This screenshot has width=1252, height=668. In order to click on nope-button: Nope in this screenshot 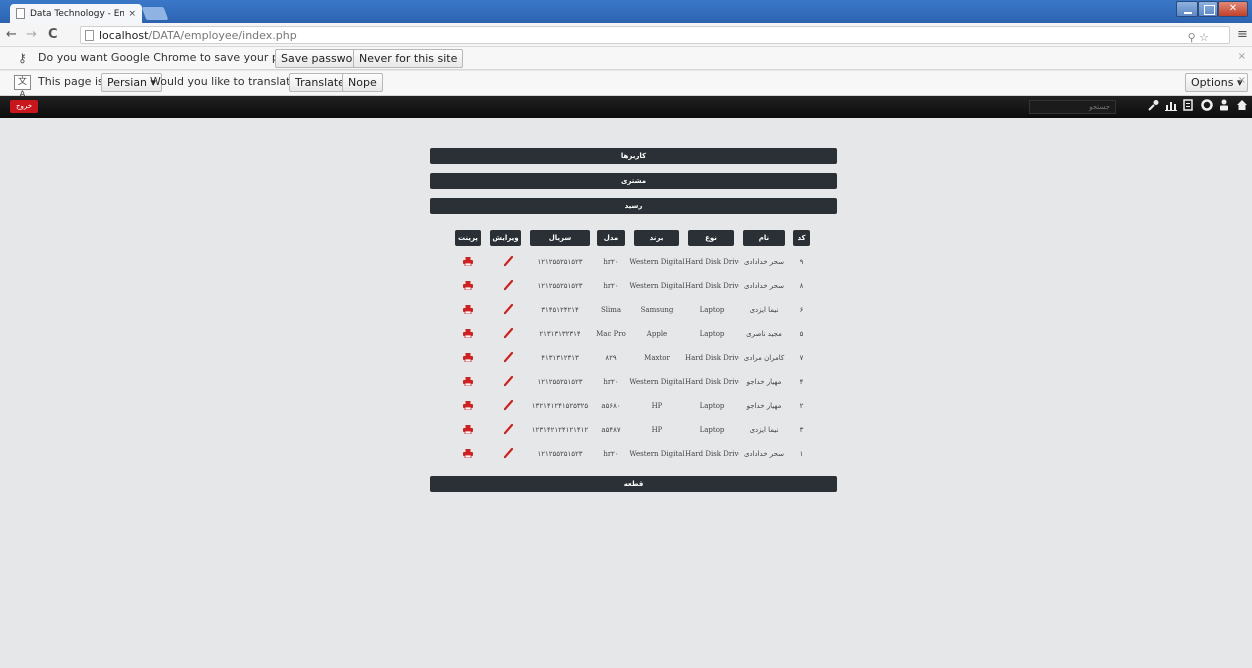, I will do `click(362, 82)`.